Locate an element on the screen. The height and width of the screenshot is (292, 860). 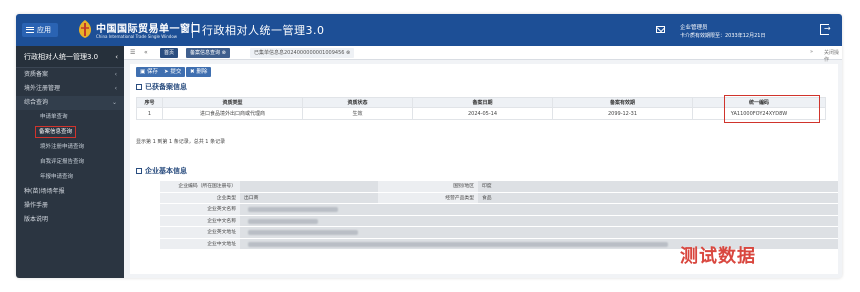
section-company-info-title: 企业基本信息 is located at coordinates (161, 171).